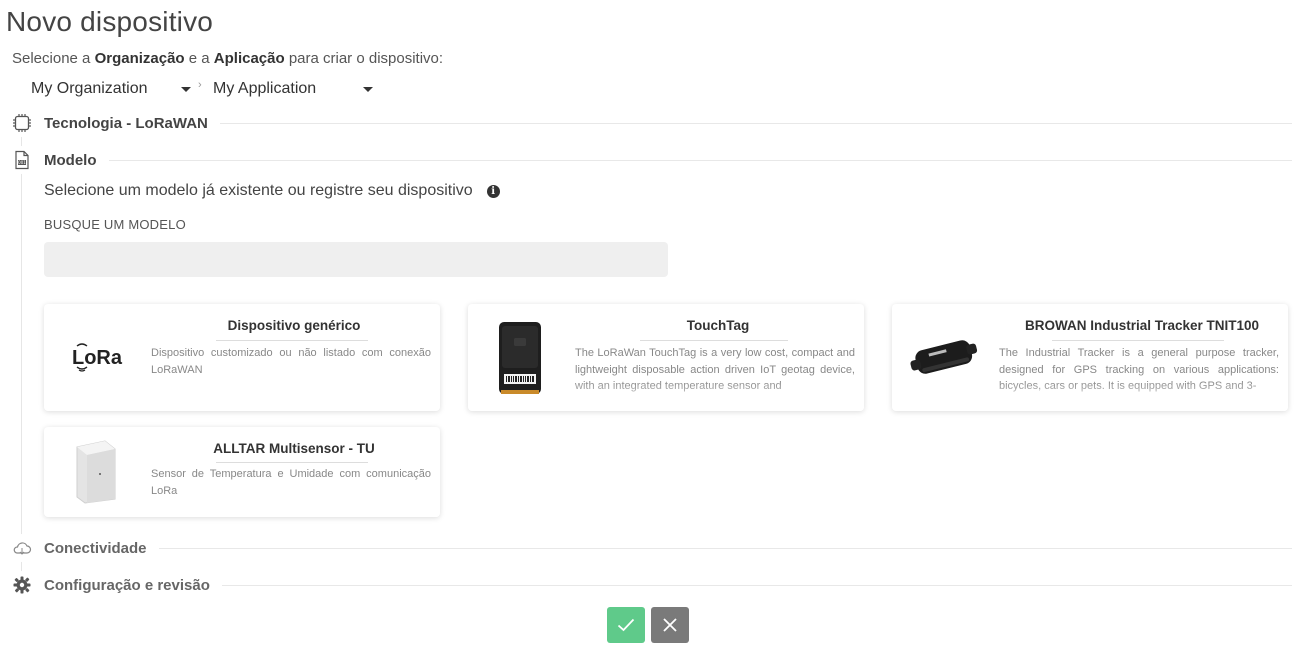 The height and width of the screenshot is (649, 1300). What do you see at coordinates (200, 85) in the screenshot?
I see `chevron-right-icon: ›` at bounding box center [200, 85].